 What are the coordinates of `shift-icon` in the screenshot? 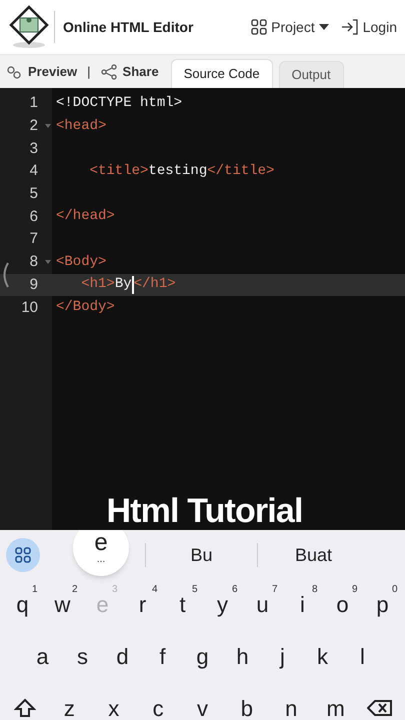 It's located at (25, 708).